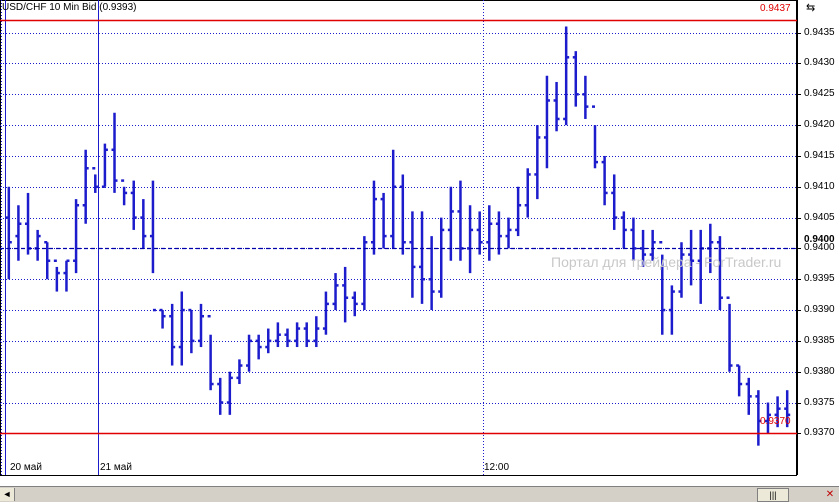 Image resolution: width=839 pixels, height=502 pixels. What do you see at coordinates (819, 32) in the screenshot?
I see `y-axis-tick: 0.9435` at bounding box center [819, 32].